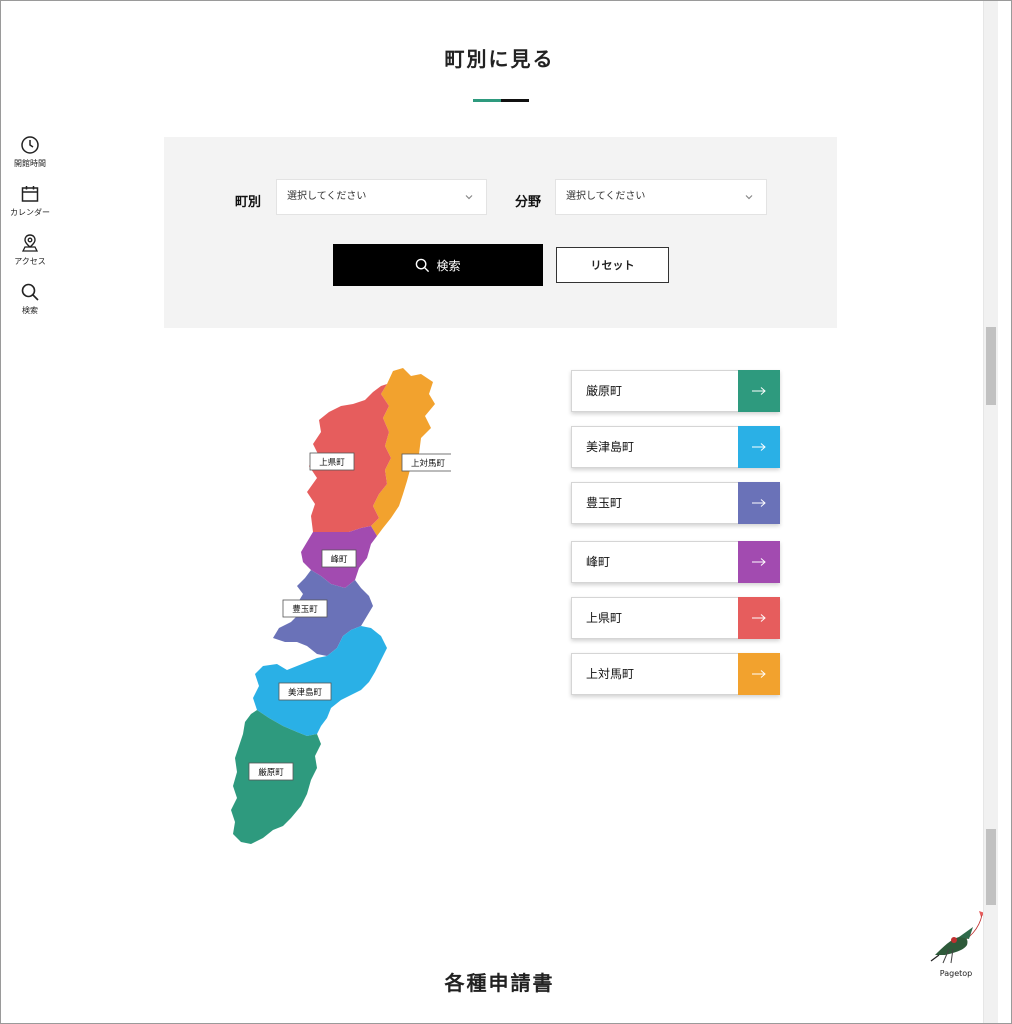  What do you see at coordinates (675, 447) in the screenshot?
I see `town-link-mitsushima: 美津島町` at bounding box center [675, 447].